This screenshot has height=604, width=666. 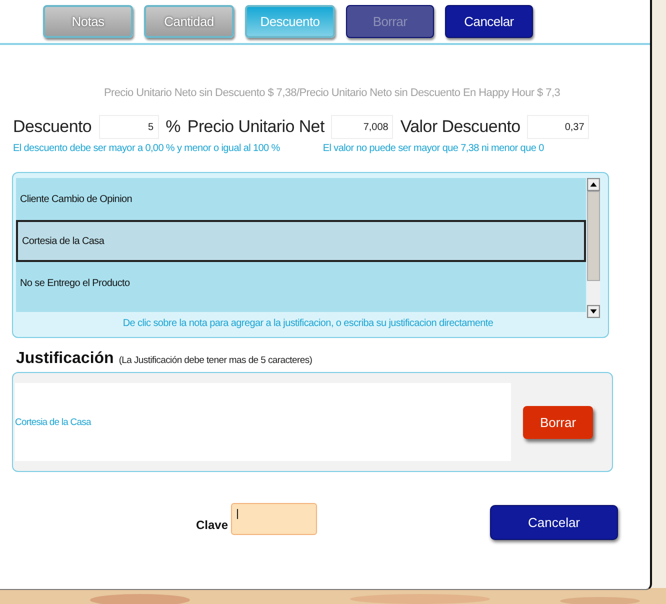 I want to click on discount-hint: El descuento debe ser mayor a 0,00 % y menor o igual al 100 %, so click(x=146, y=148).